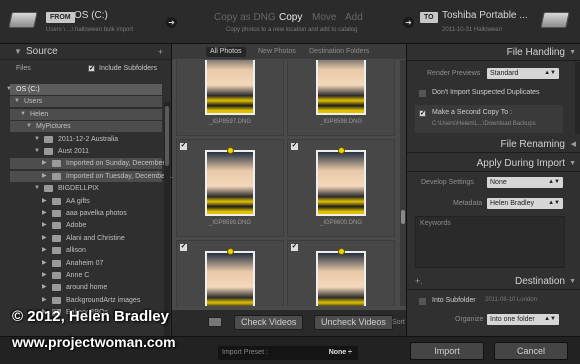 The image size is (580, 364). Describe the element at coordinates (86, 102) in the screenshot. I see `folder-tree-item: ▼ Users` at that location.